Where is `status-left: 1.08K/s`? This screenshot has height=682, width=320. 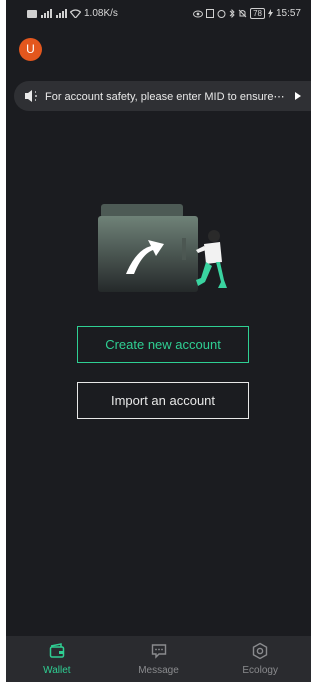
status-left: 1.08K/s is located at coordinates (72, 13).